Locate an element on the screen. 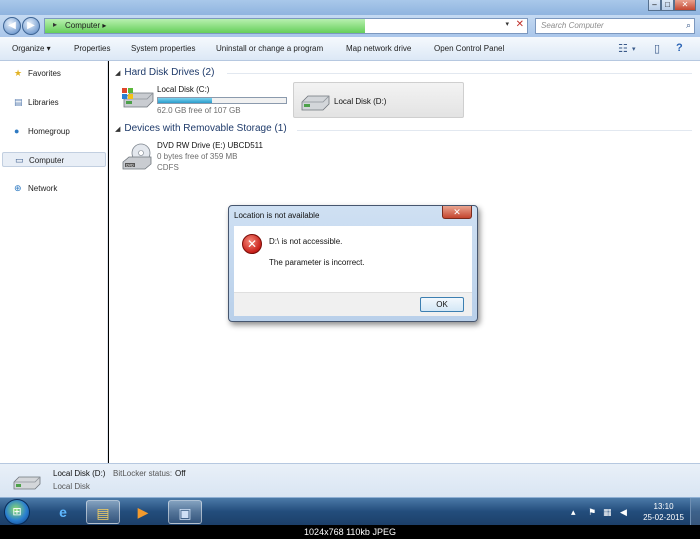 The image size is (700, 539). computer-icon: ▭ is located at coordinates (19, 160).